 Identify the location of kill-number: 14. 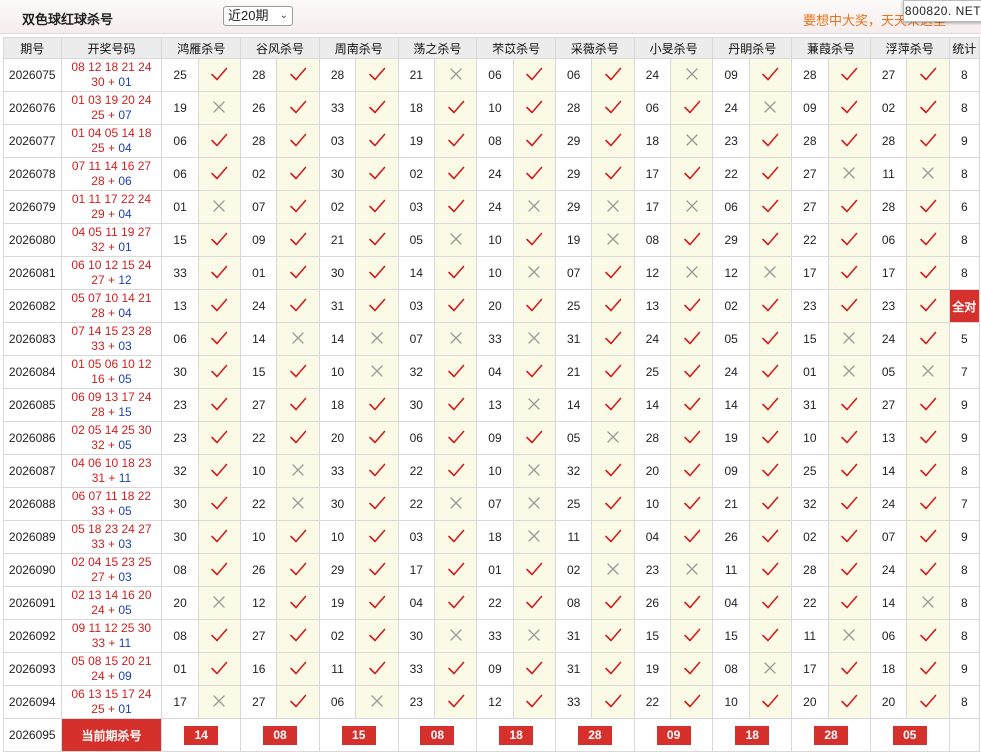
(652, 405).